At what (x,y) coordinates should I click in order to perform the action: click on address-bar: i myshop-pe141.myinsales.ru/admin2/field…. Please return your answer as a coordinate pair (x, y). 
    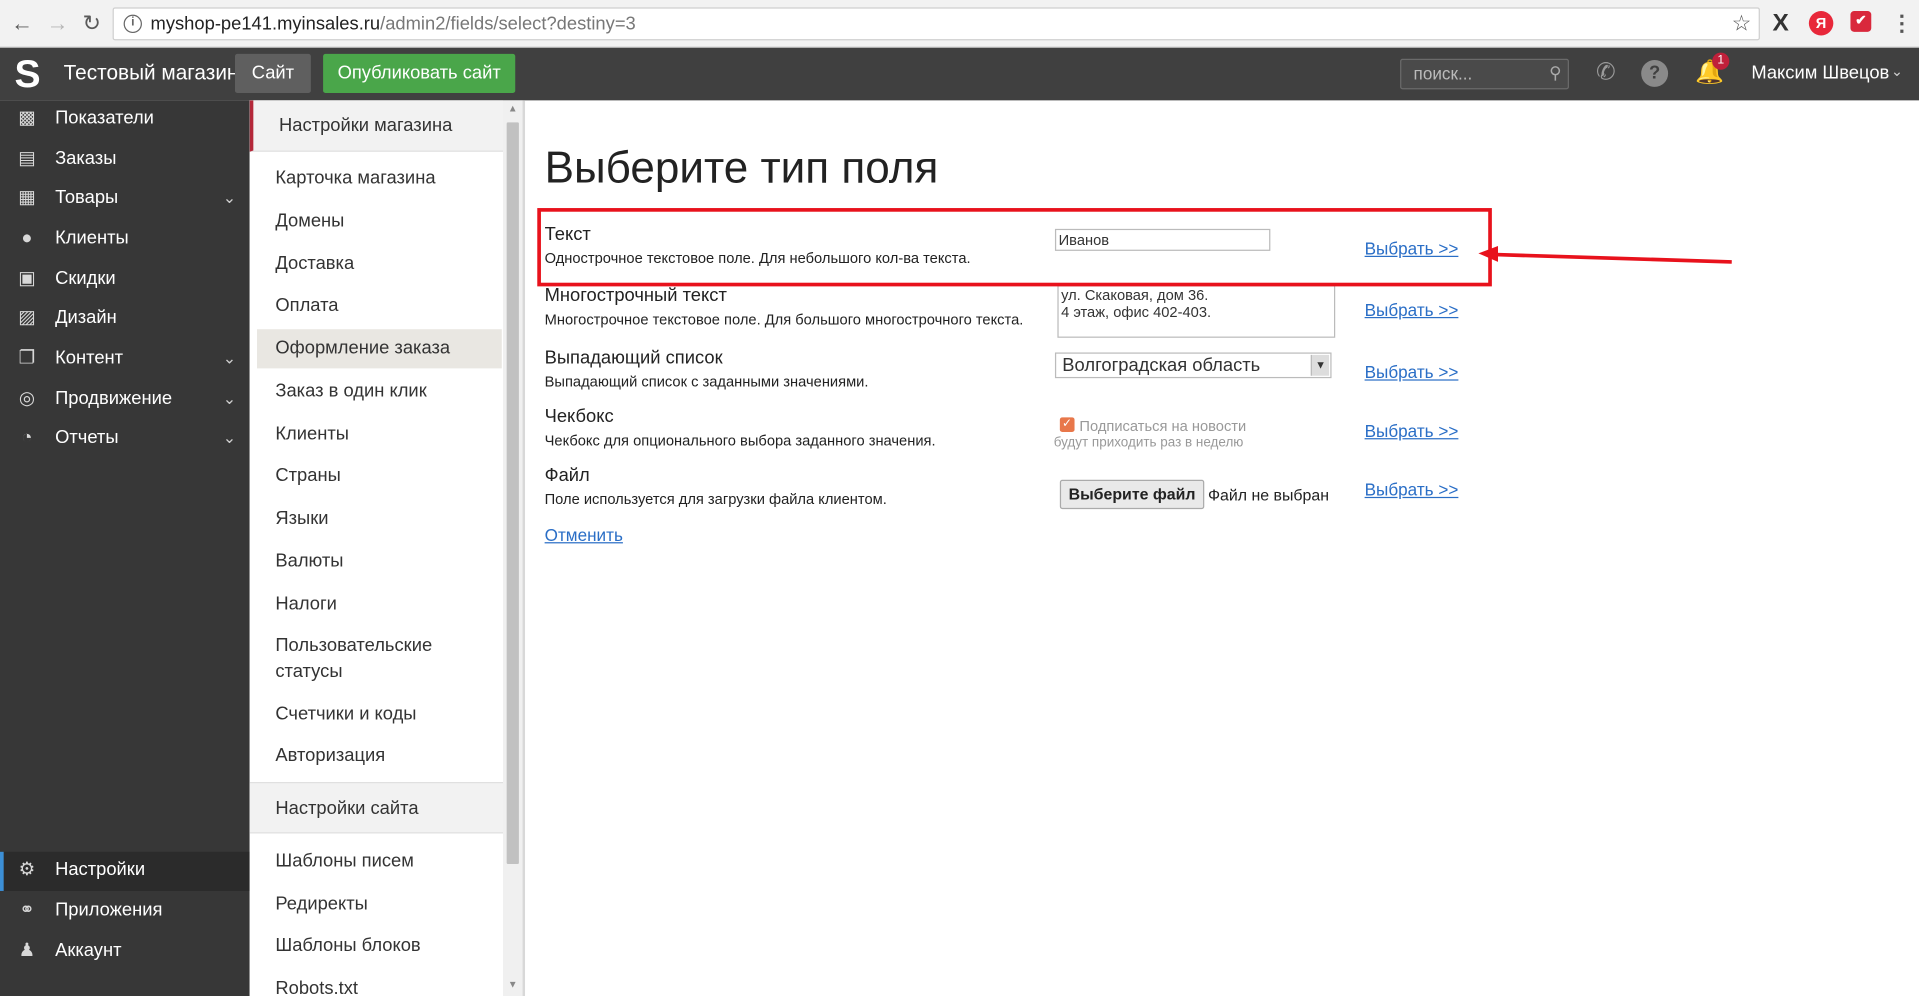
    Looking at the image, I should click on (936, 24).